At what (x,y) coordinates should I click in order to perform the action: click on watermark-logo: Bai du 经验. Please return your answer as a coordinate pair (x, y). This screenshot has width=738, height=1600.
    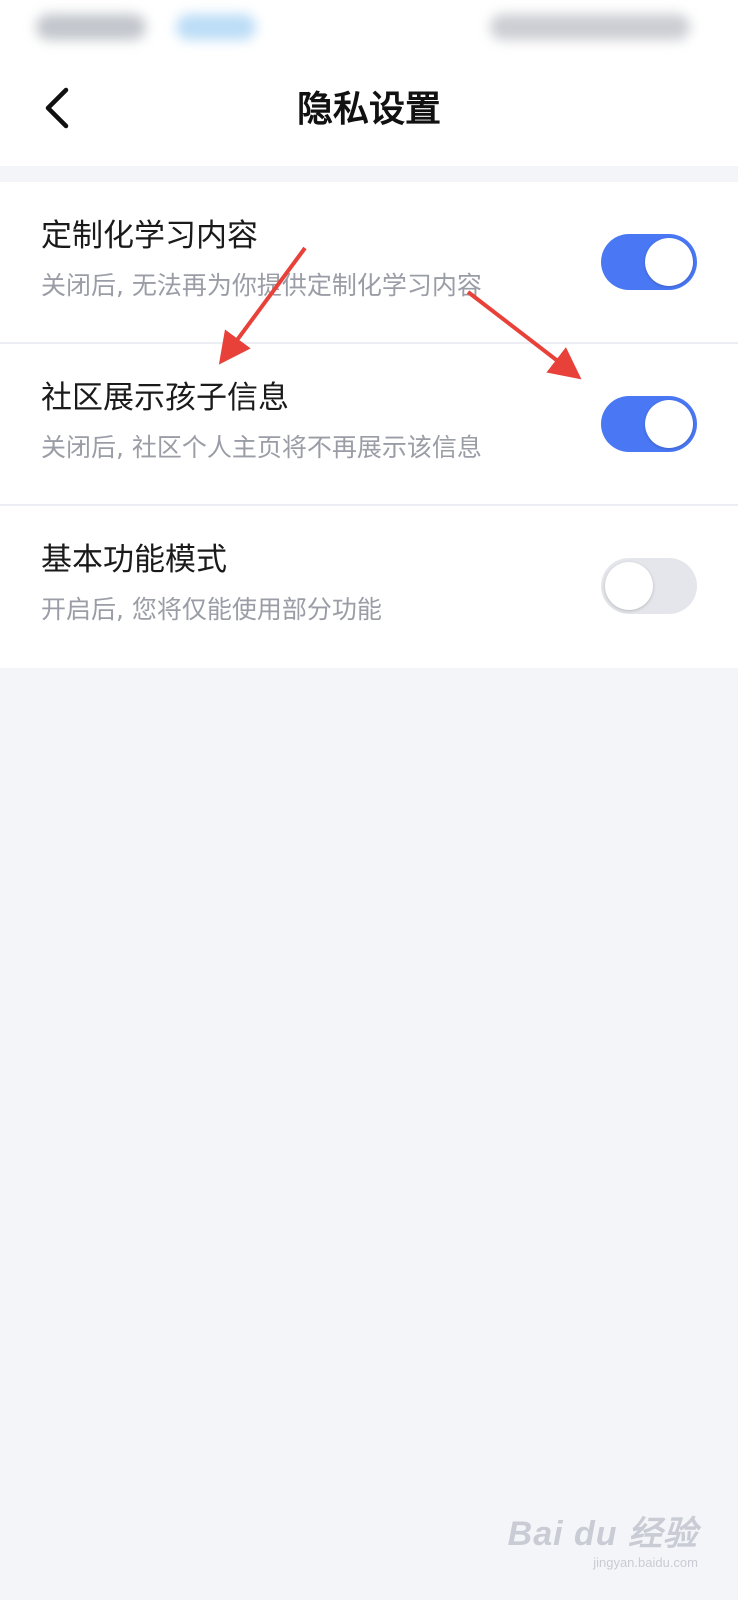
    Looking at the image, I should click on (602, 1534).